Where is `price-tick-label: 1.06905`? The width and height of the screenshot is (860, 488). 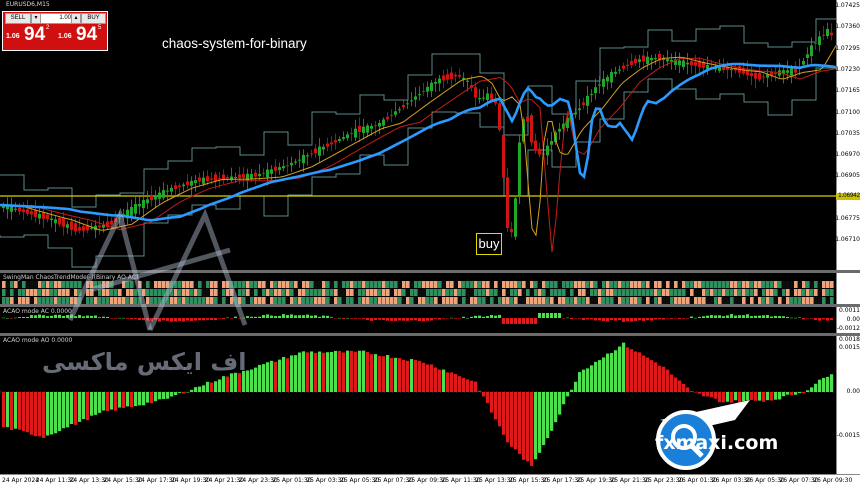 price-tick-label: 1.06905 is located at coordinates (847, 176).